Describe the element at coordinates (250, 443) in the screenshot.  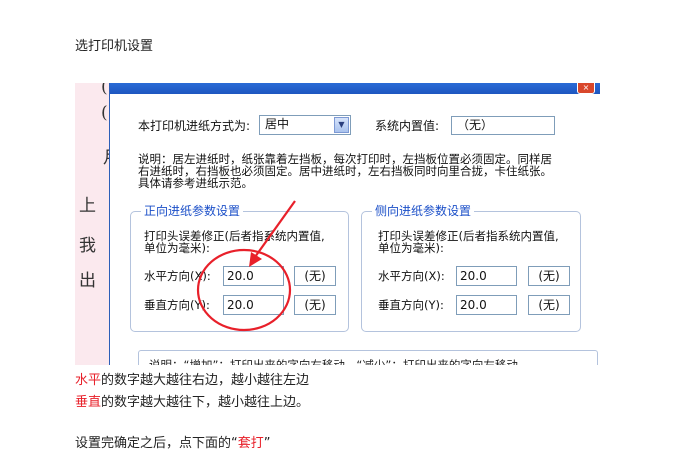
I see `highlight-print-overlay: 套打` at that location.